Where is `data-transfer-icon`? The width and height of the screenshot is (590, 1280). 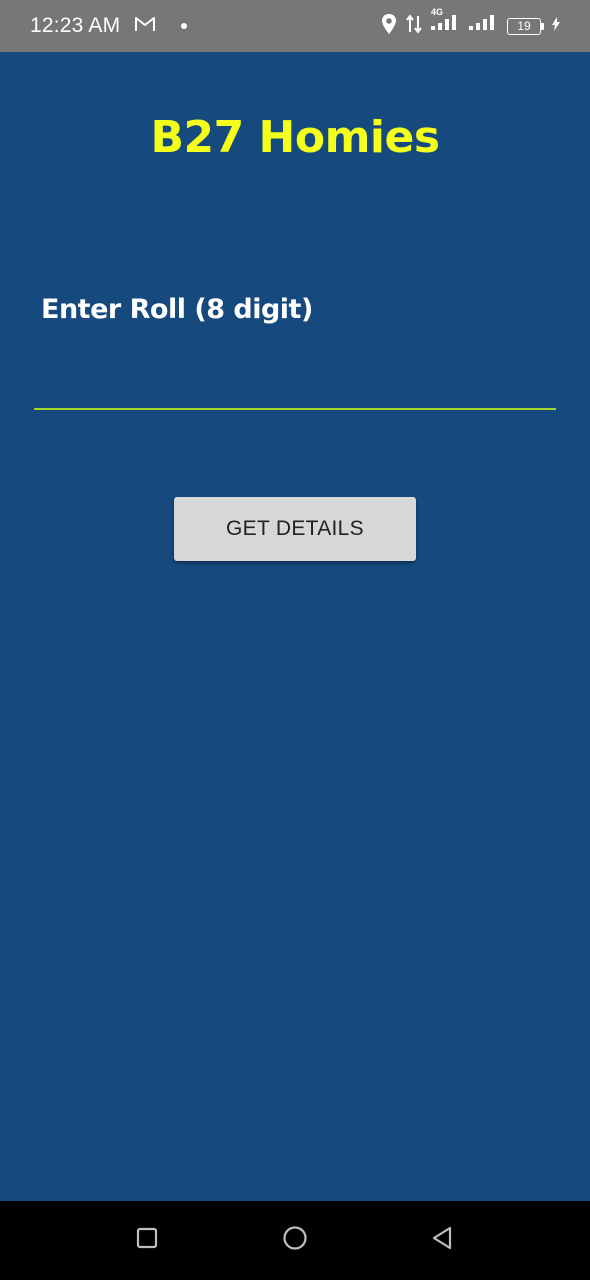 data-transfer-icon is located at coordinates (414, 26).